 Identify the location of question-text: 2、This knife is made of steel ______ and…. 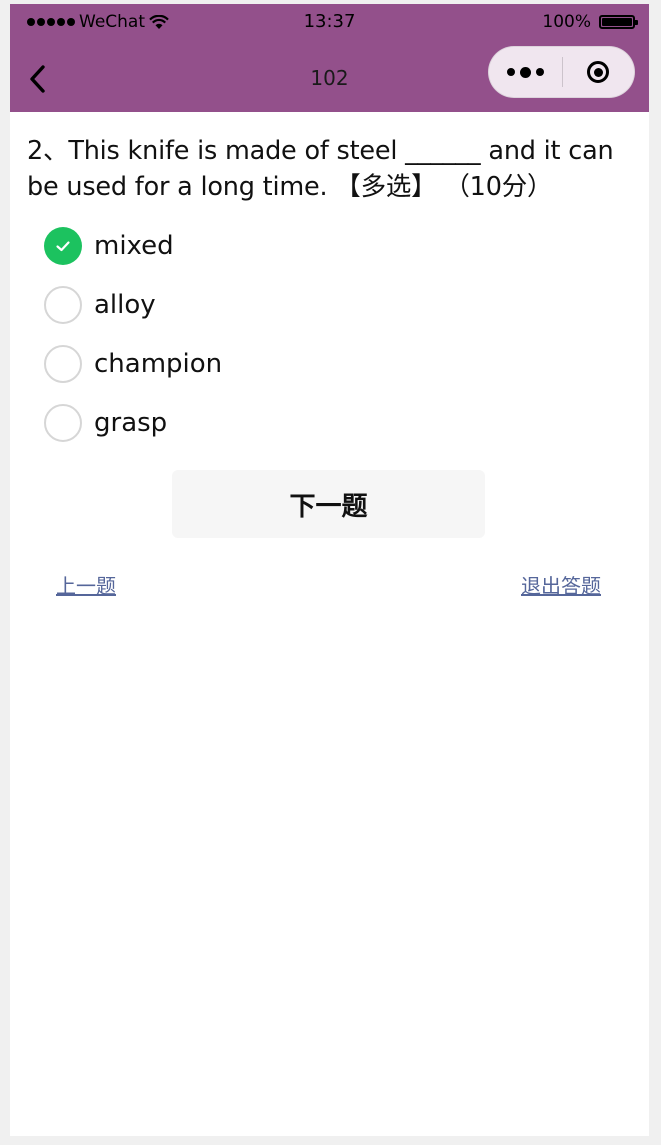
(320, 169).